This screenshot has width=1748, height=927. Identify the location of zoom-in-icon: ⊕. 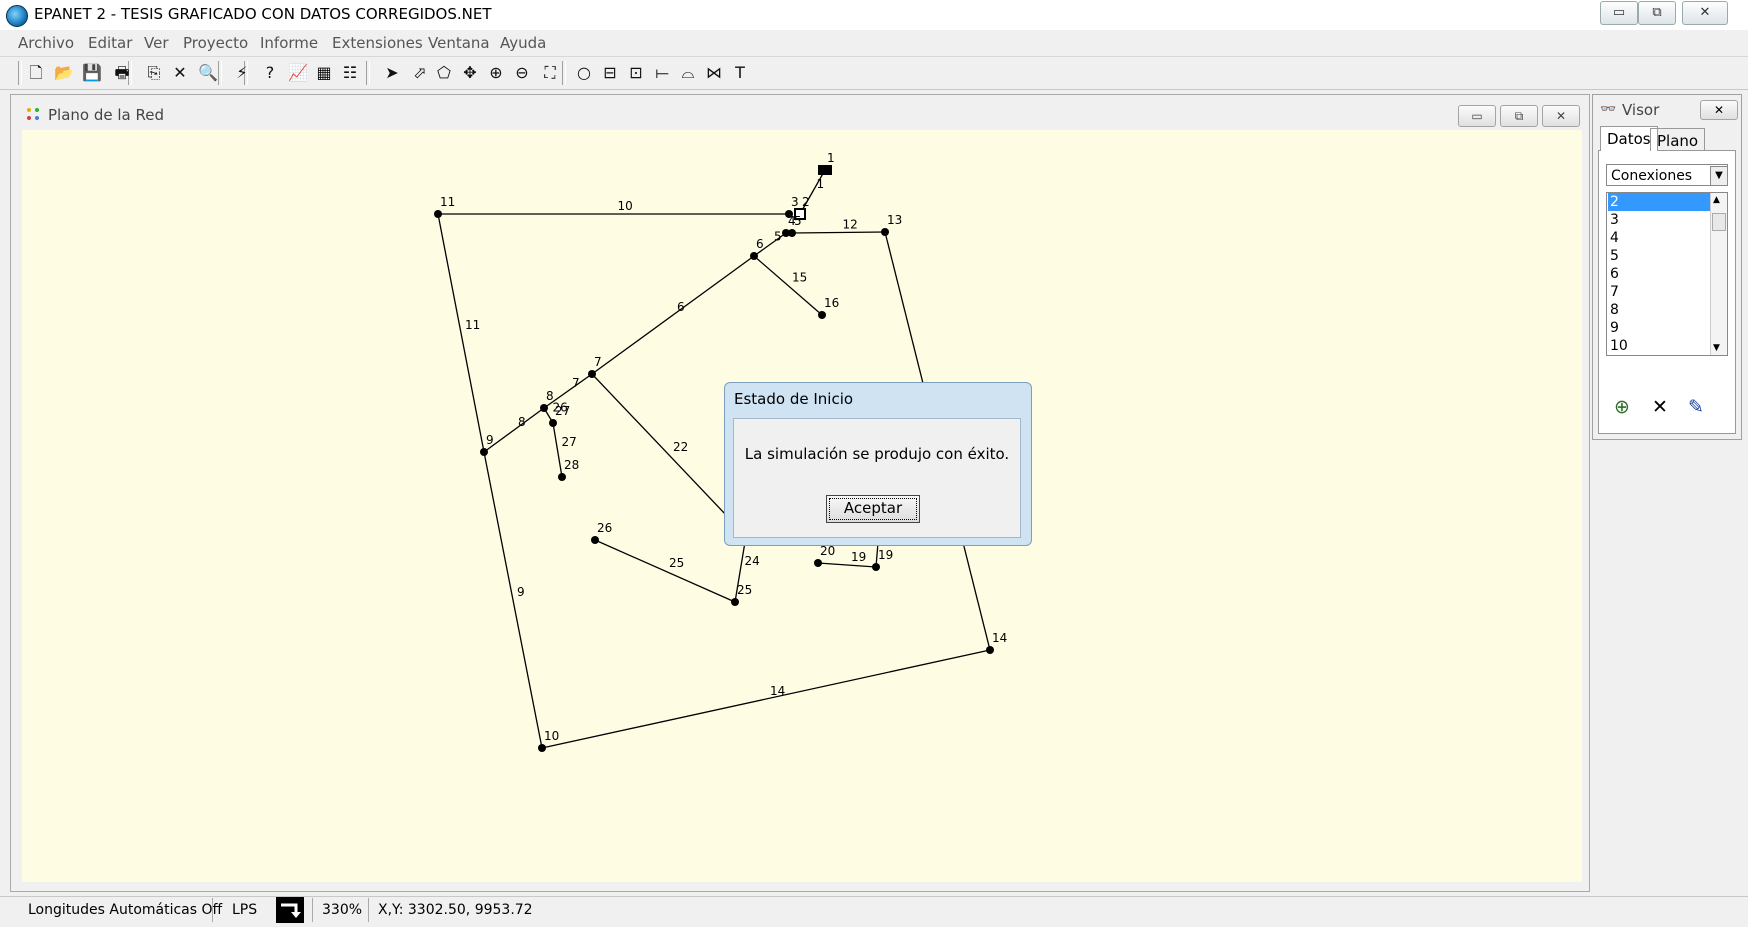
(496, 73).